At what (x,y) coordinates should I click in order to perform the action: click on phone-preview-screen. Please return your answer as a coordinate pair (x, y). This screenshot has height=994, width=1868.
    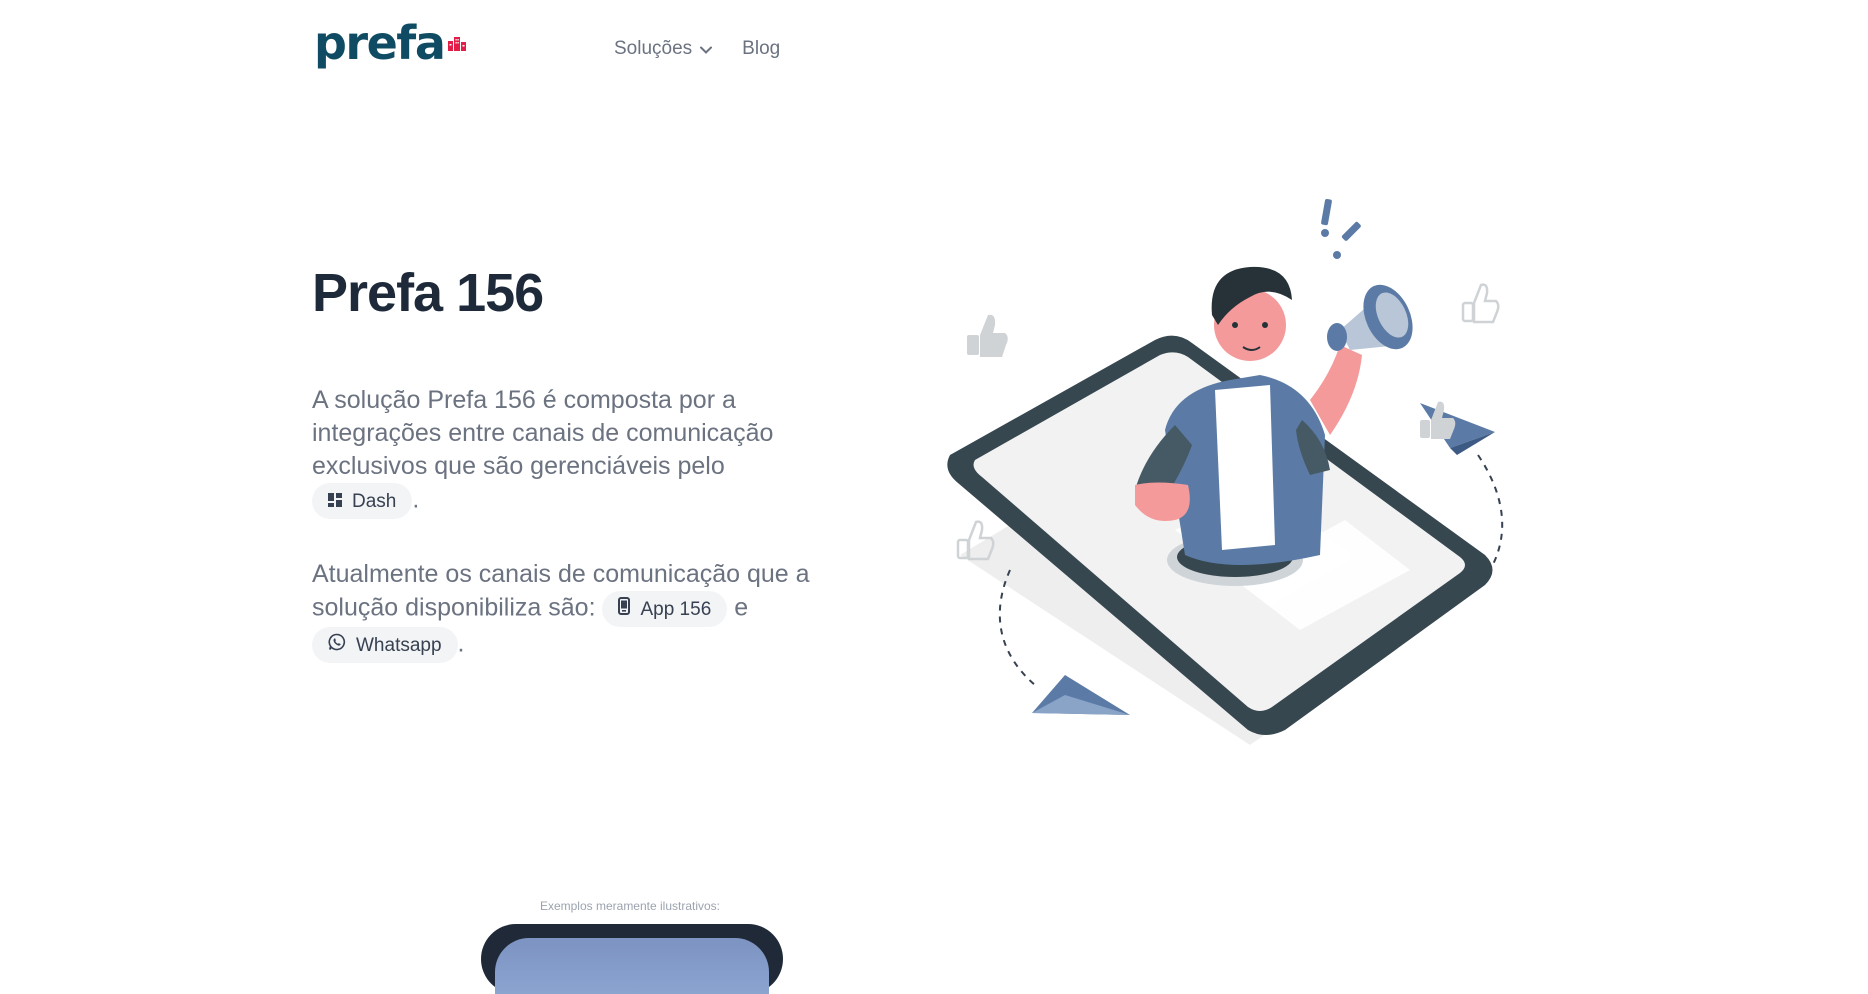
    Looking at the image, I should click on (632, 966).